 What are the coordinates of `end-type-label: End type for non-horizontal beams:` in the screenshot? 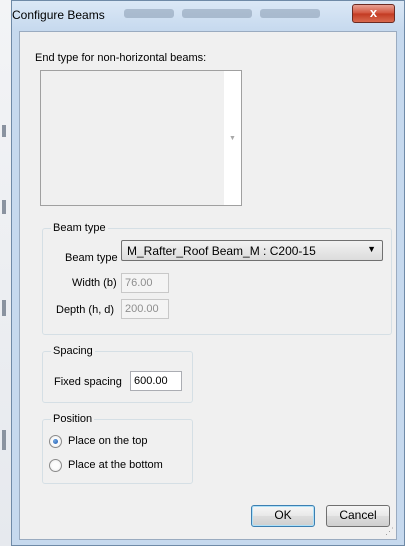 It's located at (121, 58).